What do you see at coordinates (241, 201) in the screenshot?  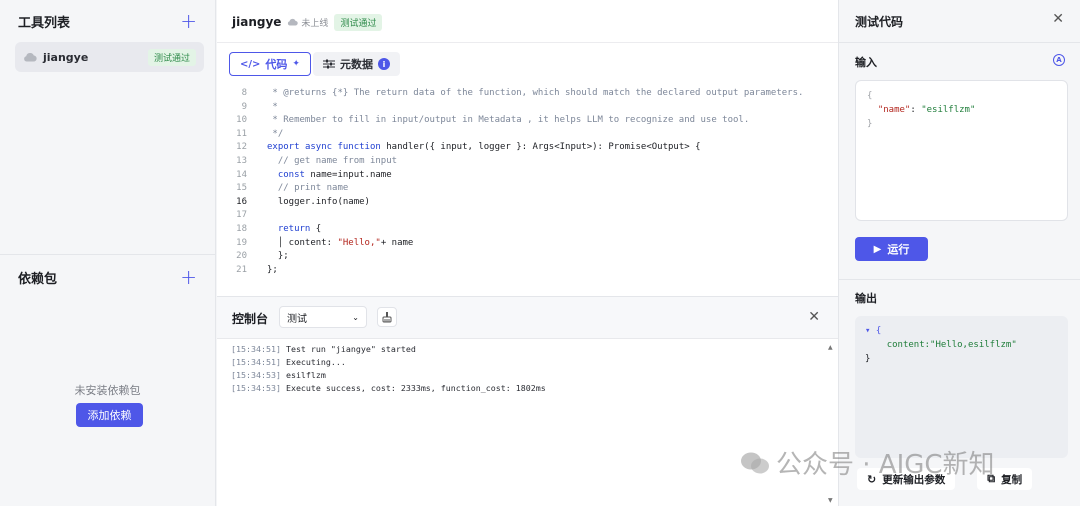 I see `line-number: 16` at bounding box center [241, 201].